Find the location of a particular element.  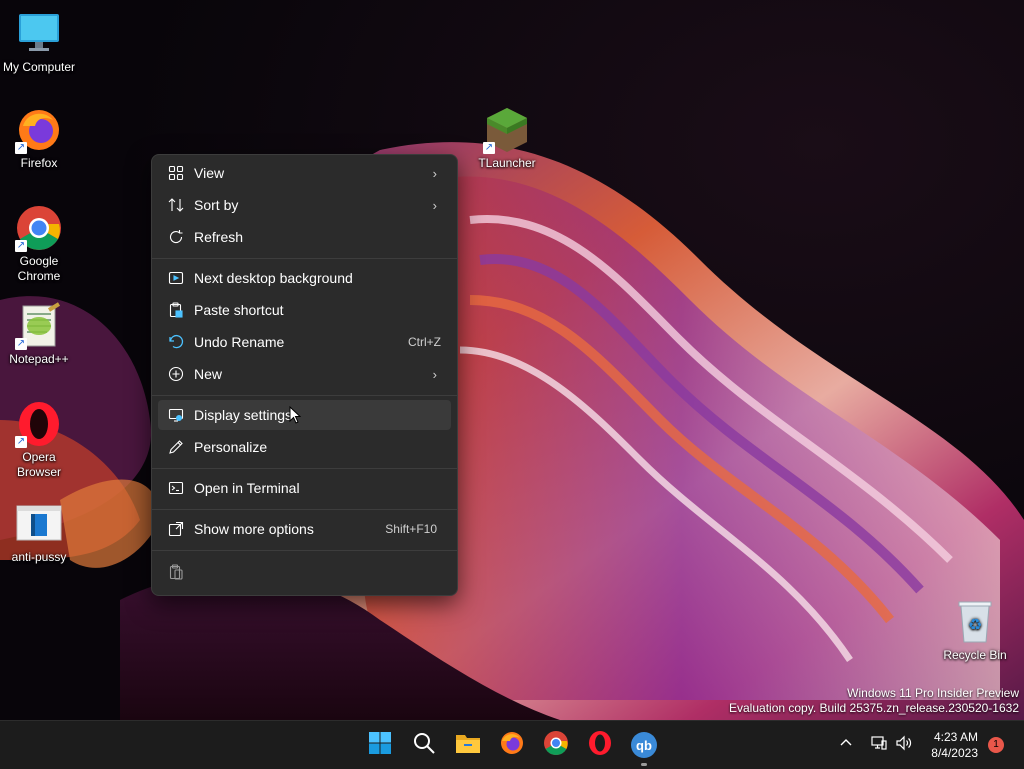

tlauncher-icon: ↗ is located at coordinates (507, 130).